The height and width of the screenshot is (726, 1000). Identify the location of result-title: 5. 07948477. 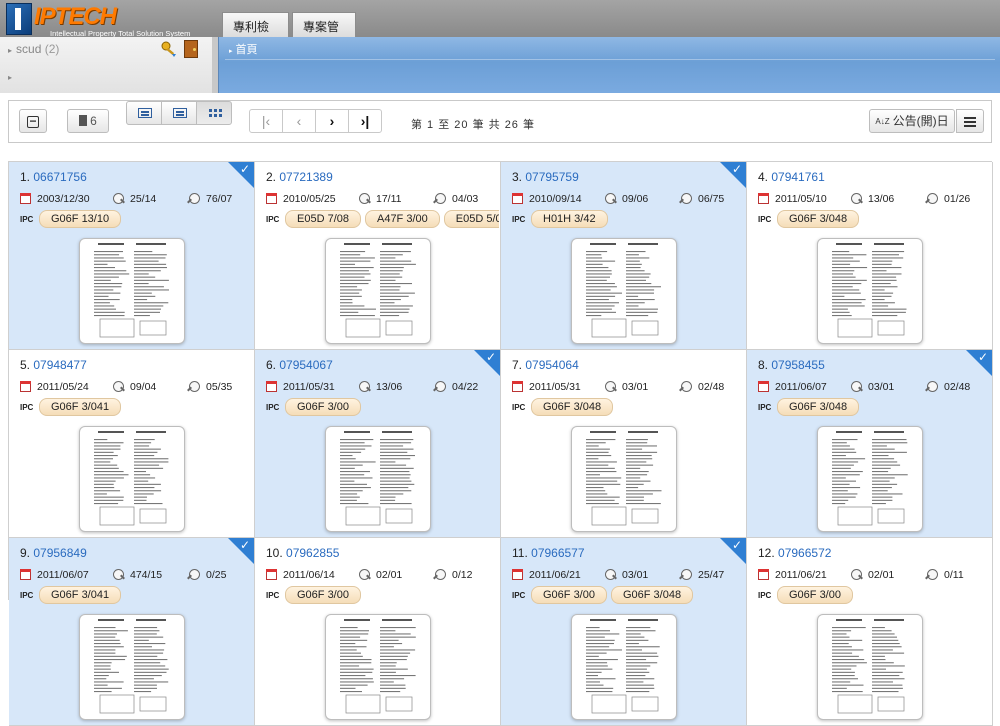
(53, 365).